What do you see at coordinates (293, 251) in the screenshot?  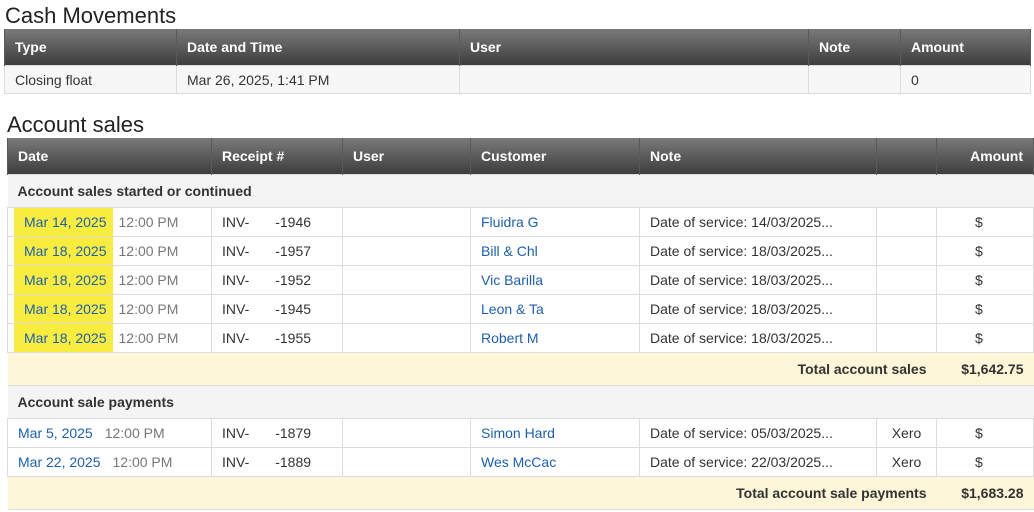 I see `receipt-number: -1957` at bounding box center [293, 251].